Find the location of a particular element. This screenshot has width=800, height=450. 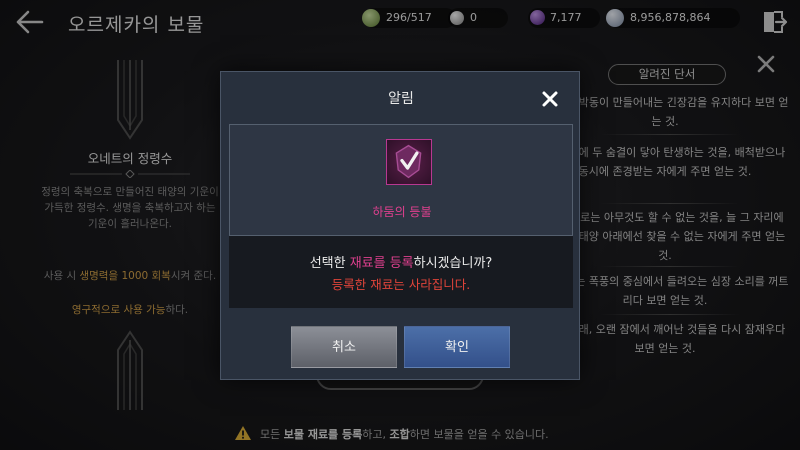

cancel-button: 취소 is located at coordinates (344, 347).